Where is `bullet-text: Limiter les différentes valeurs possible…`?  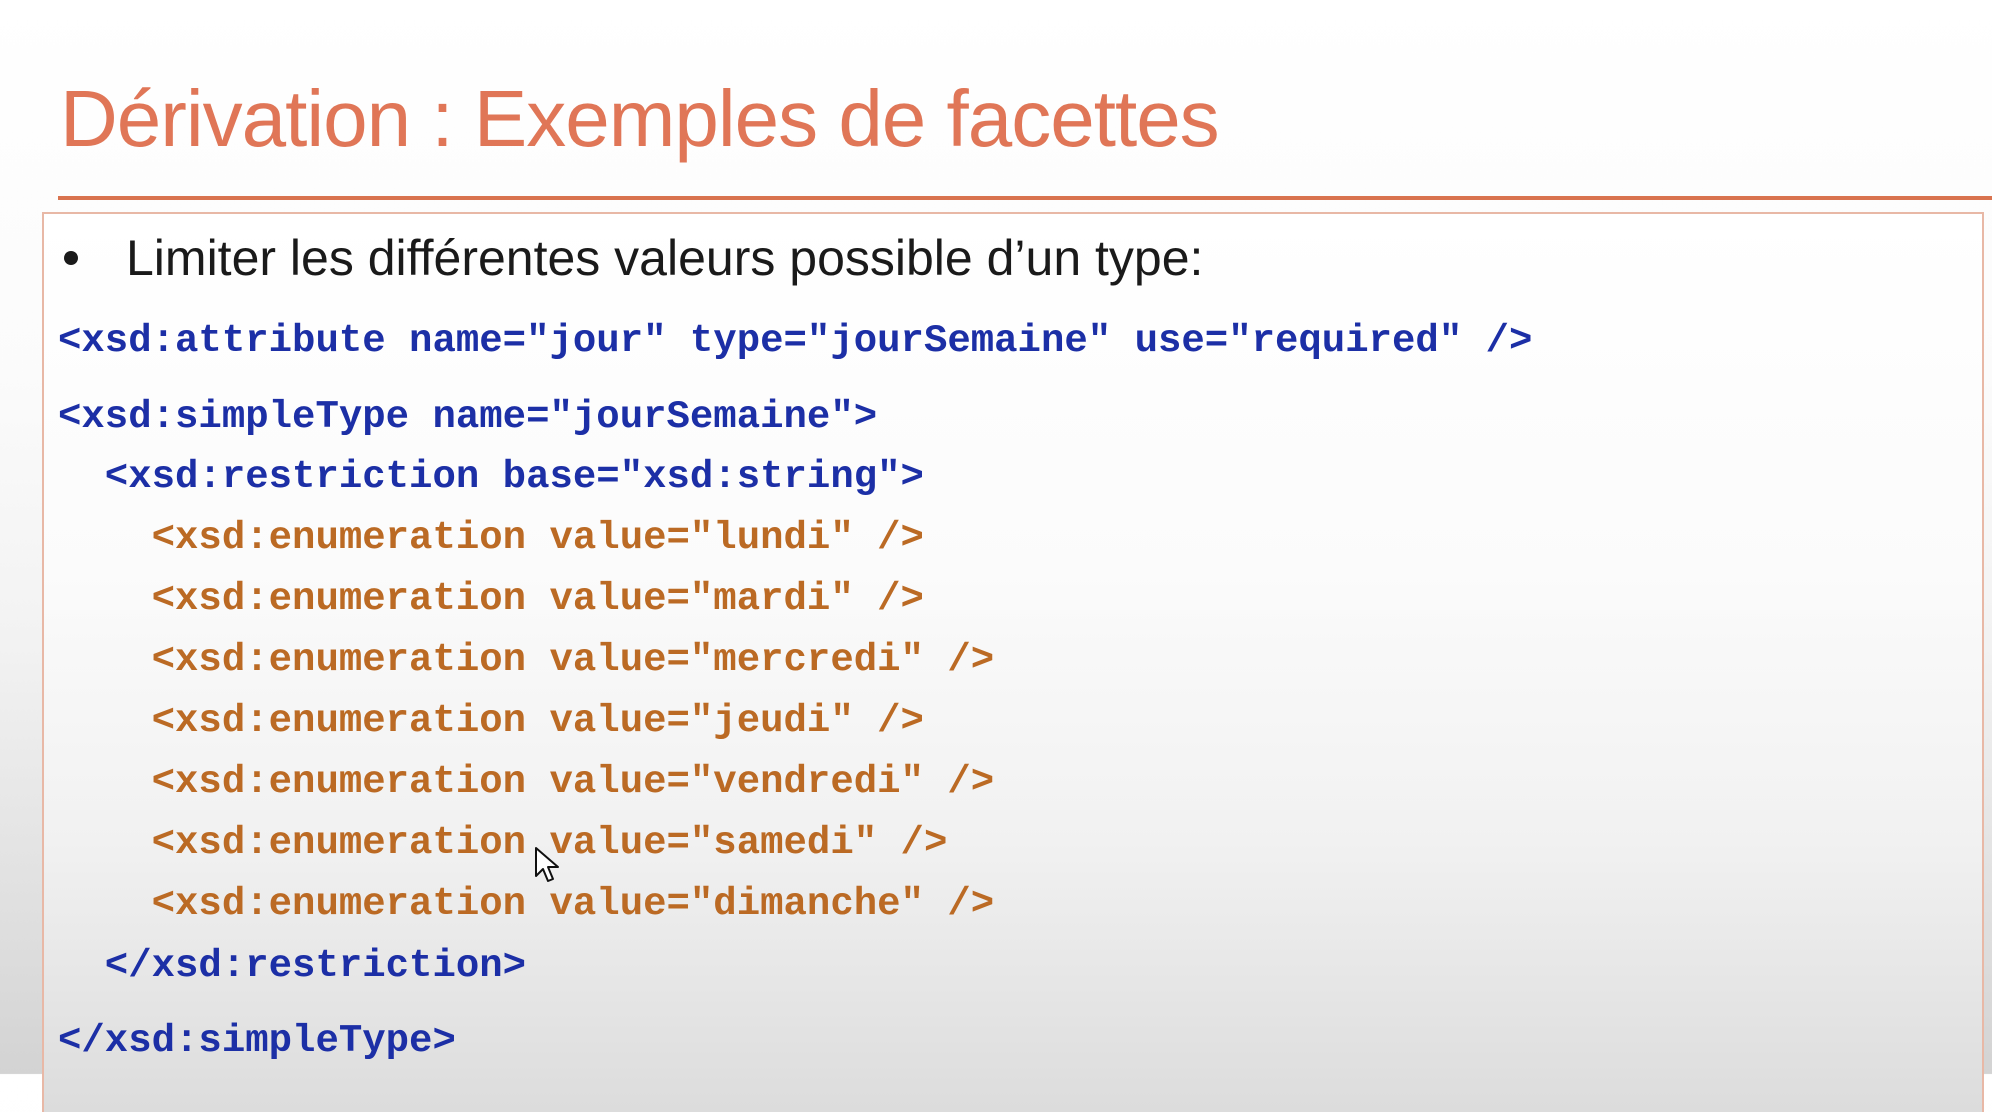
bullet-text: Limiter les différentes valeurs possible… is located at coordinates (665, 258).